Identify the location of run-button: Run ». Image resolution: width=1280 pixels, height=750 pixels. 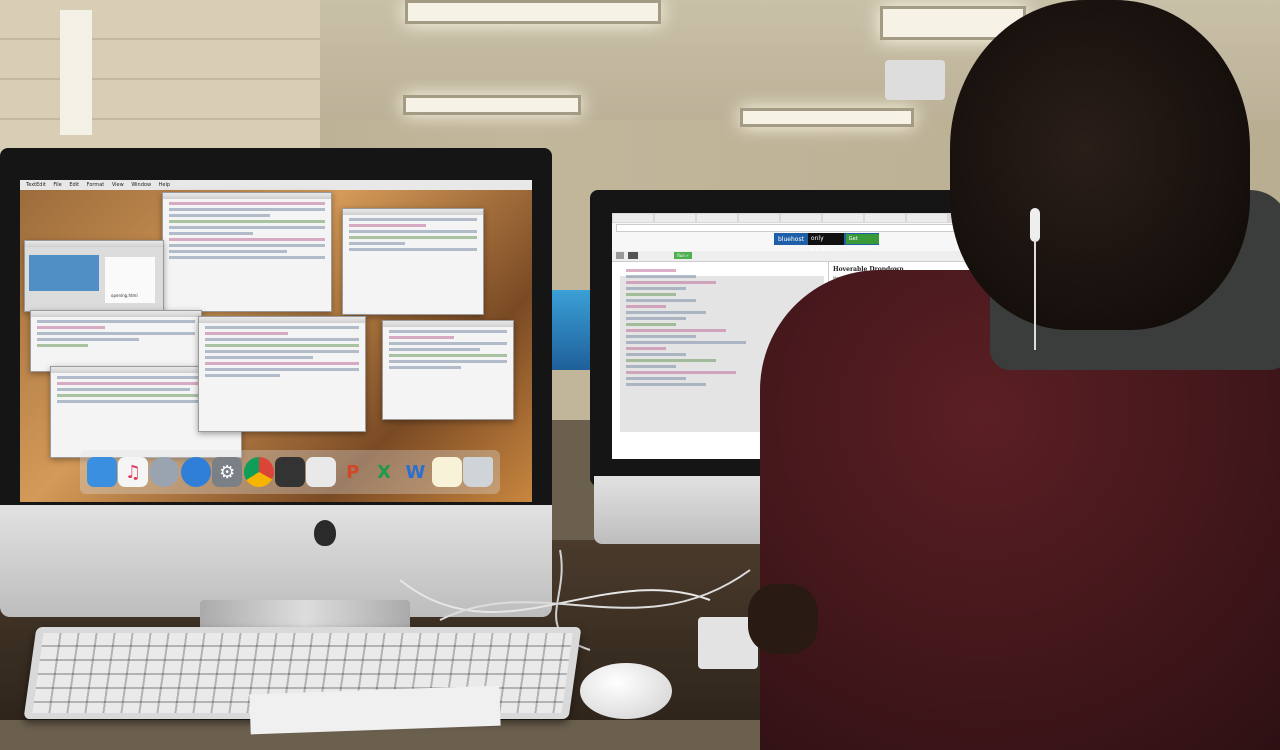
(683, 255).